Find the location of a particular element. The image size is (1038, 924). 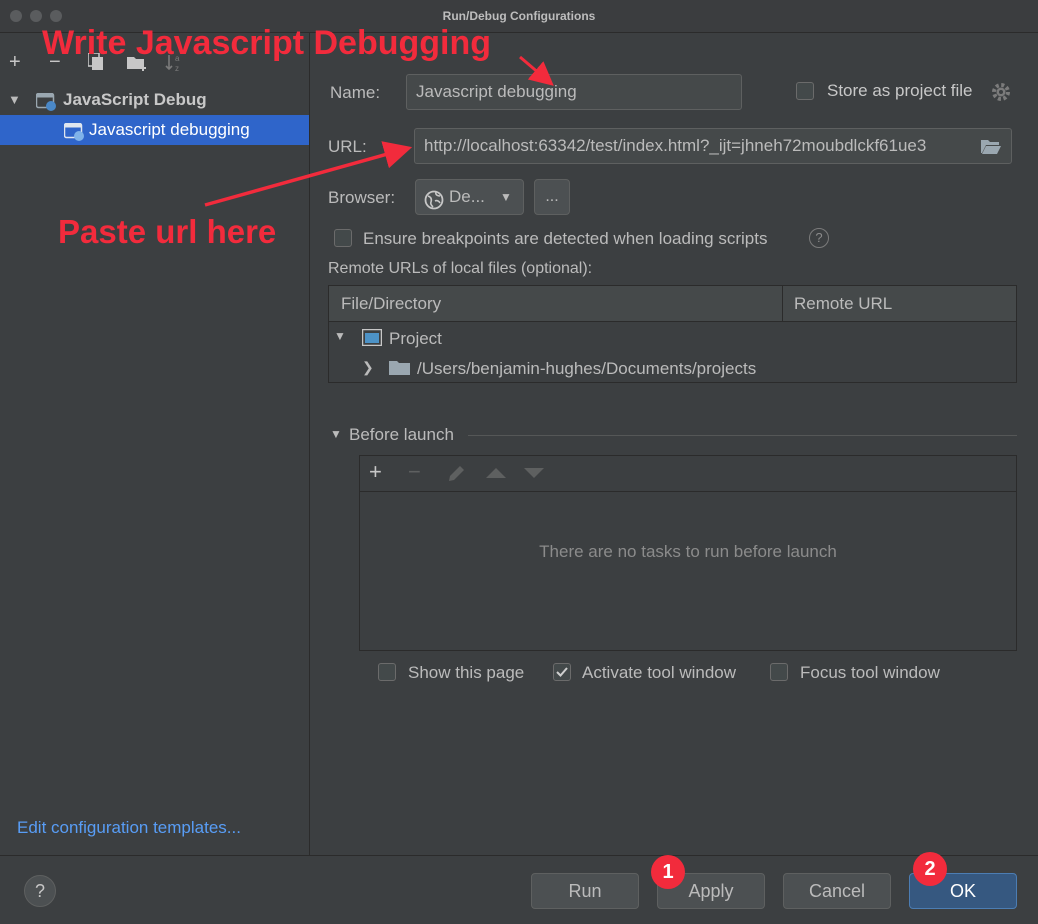

step-badge-2: 2 is located at coordinates (930, 869).